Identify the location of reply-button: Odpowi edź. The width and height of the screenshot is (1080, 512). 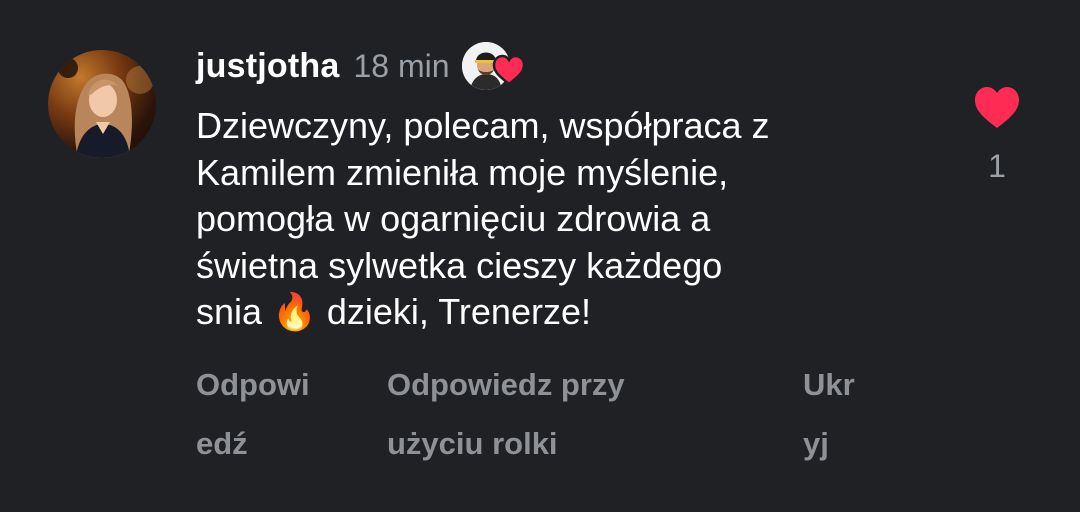
(271, 414).